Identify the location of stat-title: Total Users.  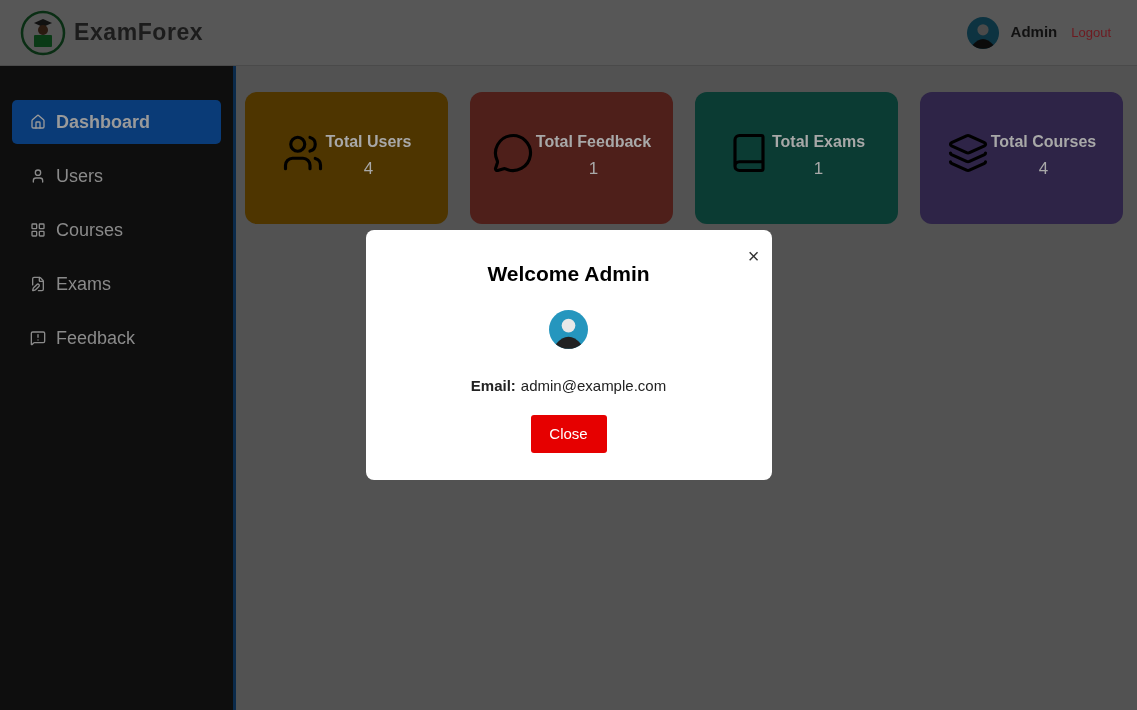
(368, 142).